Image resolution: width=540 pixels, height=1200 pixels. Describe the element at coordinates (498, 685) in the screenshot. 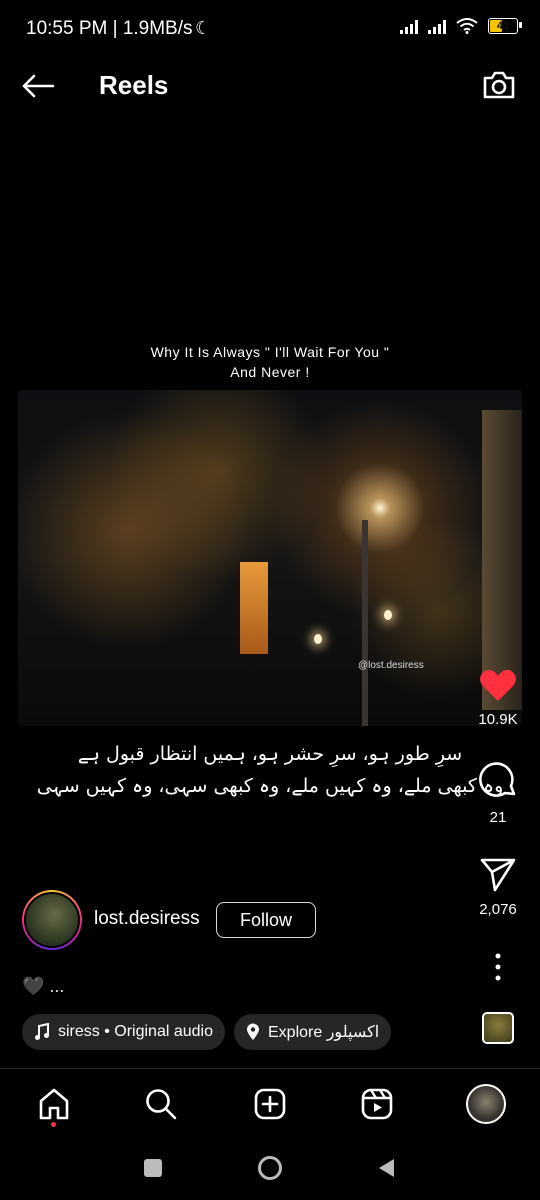

I see `heart-icon` at that location.